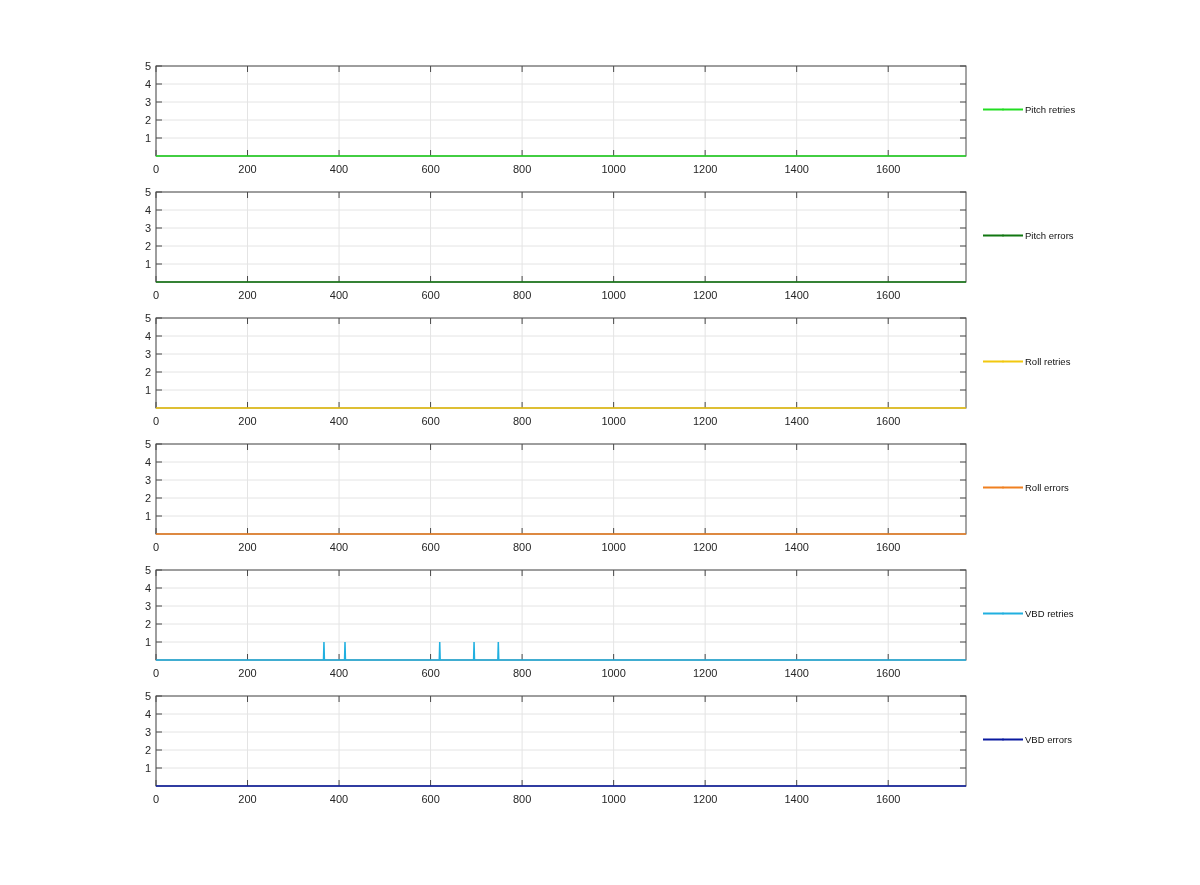  I want to click on legend-label: VBD errors, so click(1048, 739).